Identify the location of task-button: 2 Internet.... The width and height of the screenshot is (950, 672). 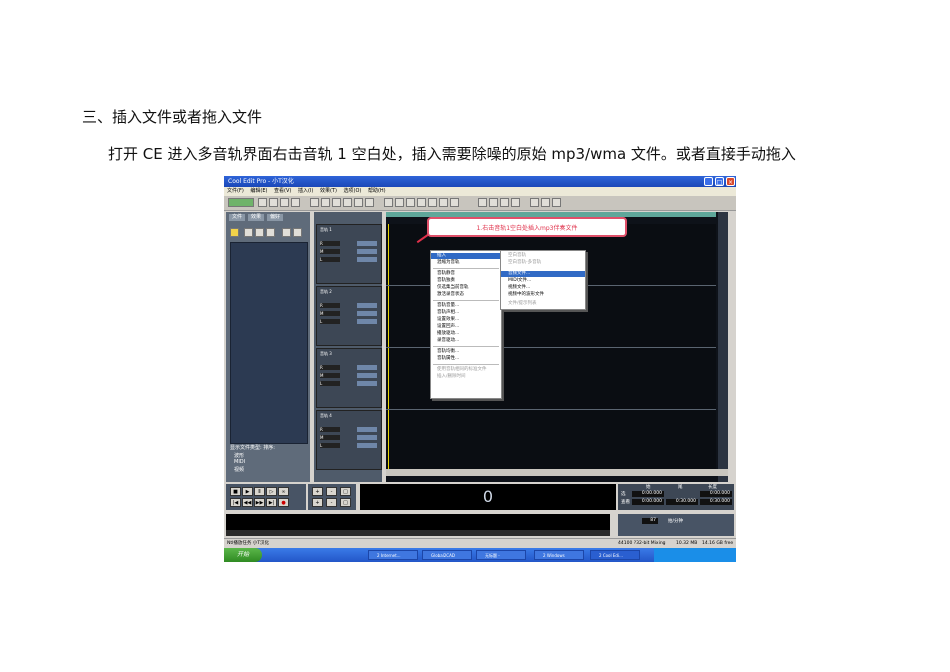
(393, 555).